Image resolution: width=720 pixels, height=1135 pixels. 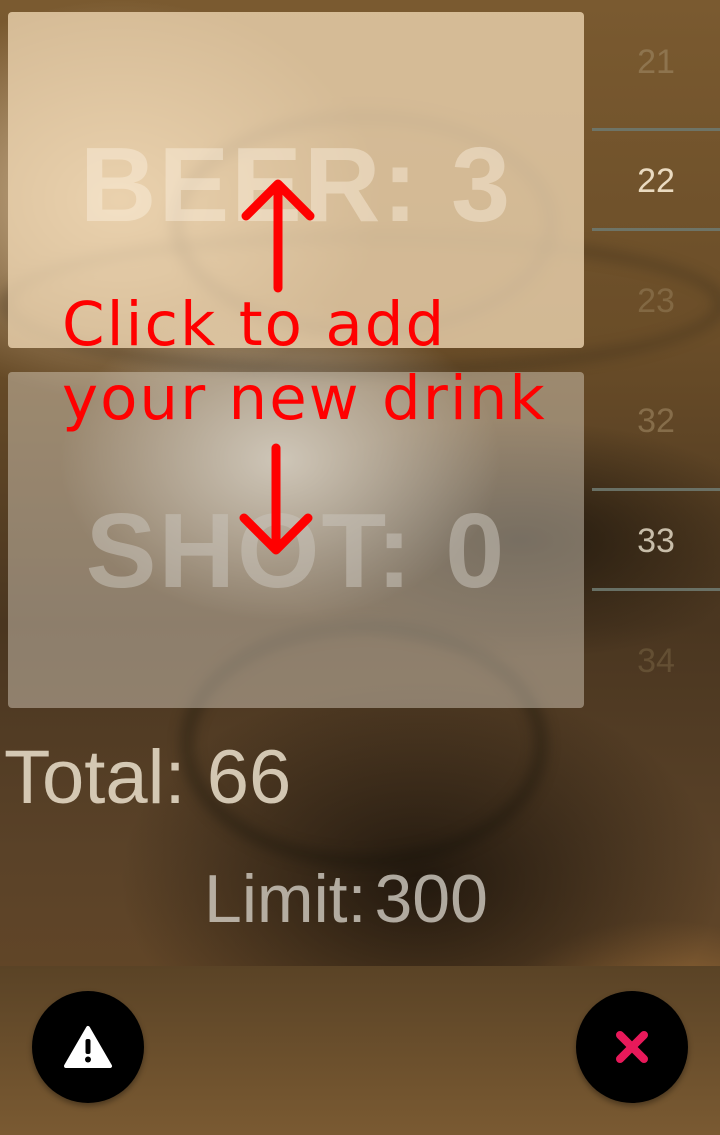 What do you see at coordinates (296, 550) in the screenshot?
I see `shot-count-label: SHOT: 0` at bounding box center [296, 550].